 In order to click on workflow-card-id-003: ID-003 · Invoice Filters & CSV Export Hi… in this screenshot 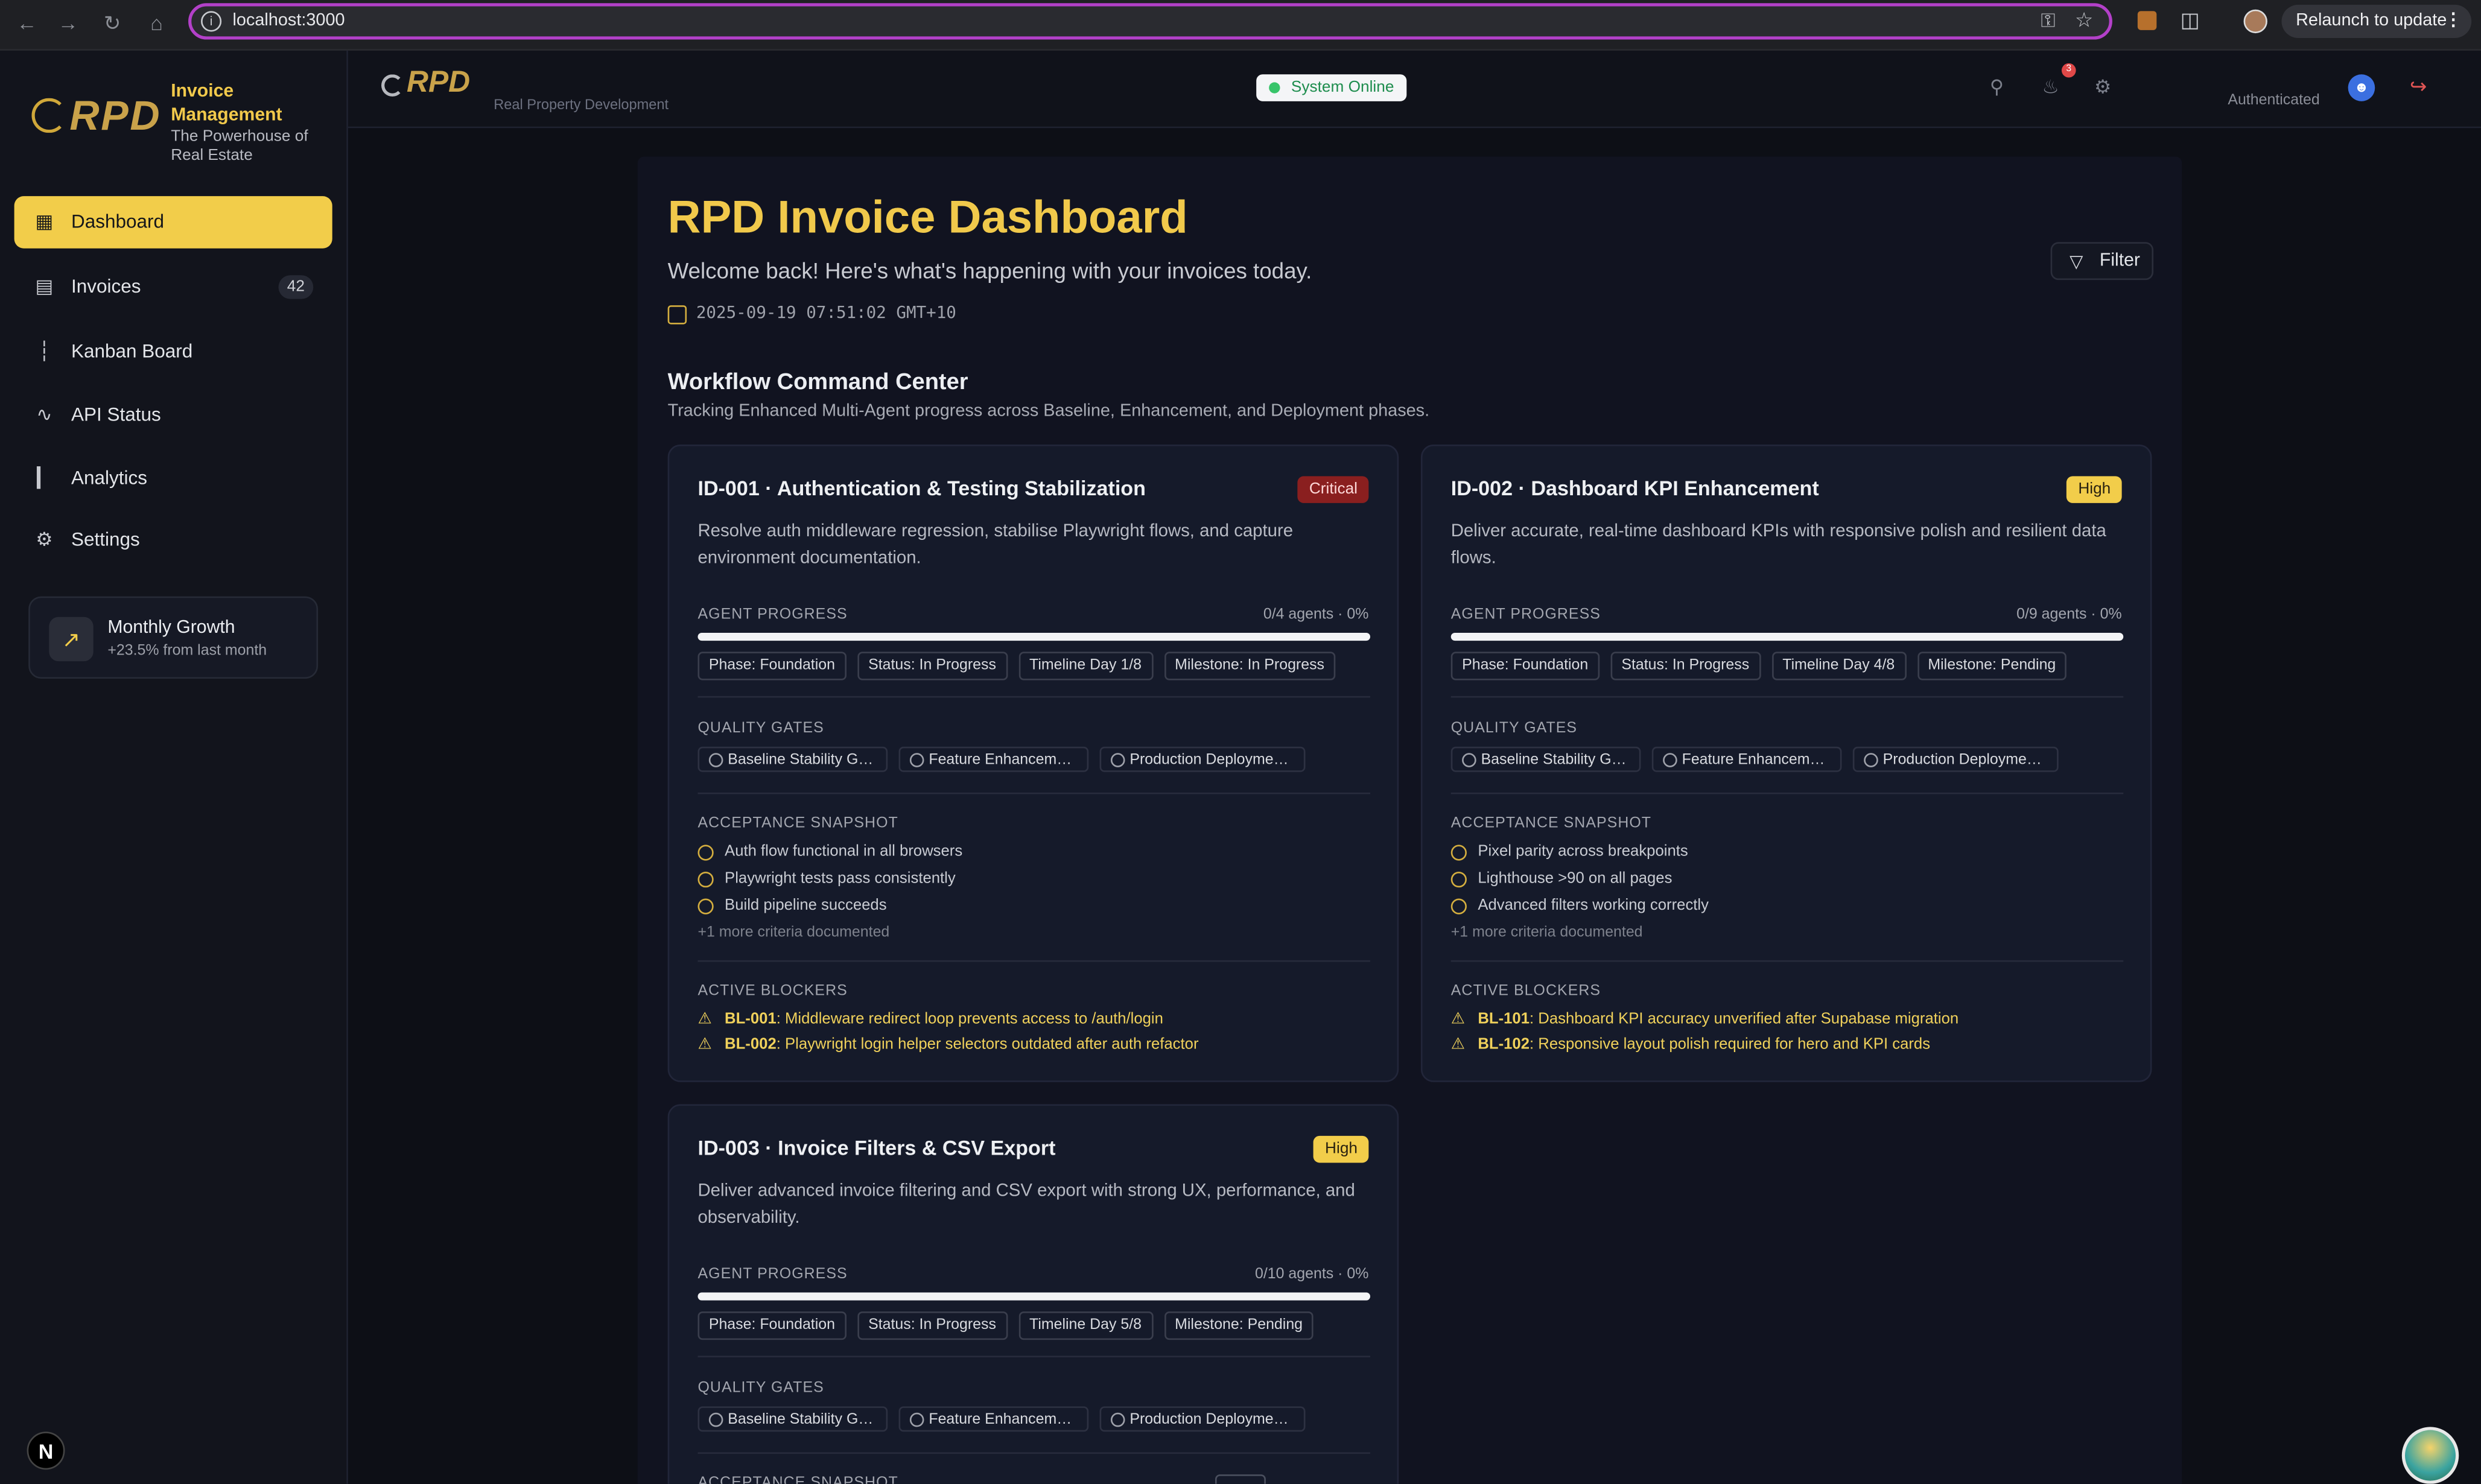, I will do `click(1033, 1294)`.